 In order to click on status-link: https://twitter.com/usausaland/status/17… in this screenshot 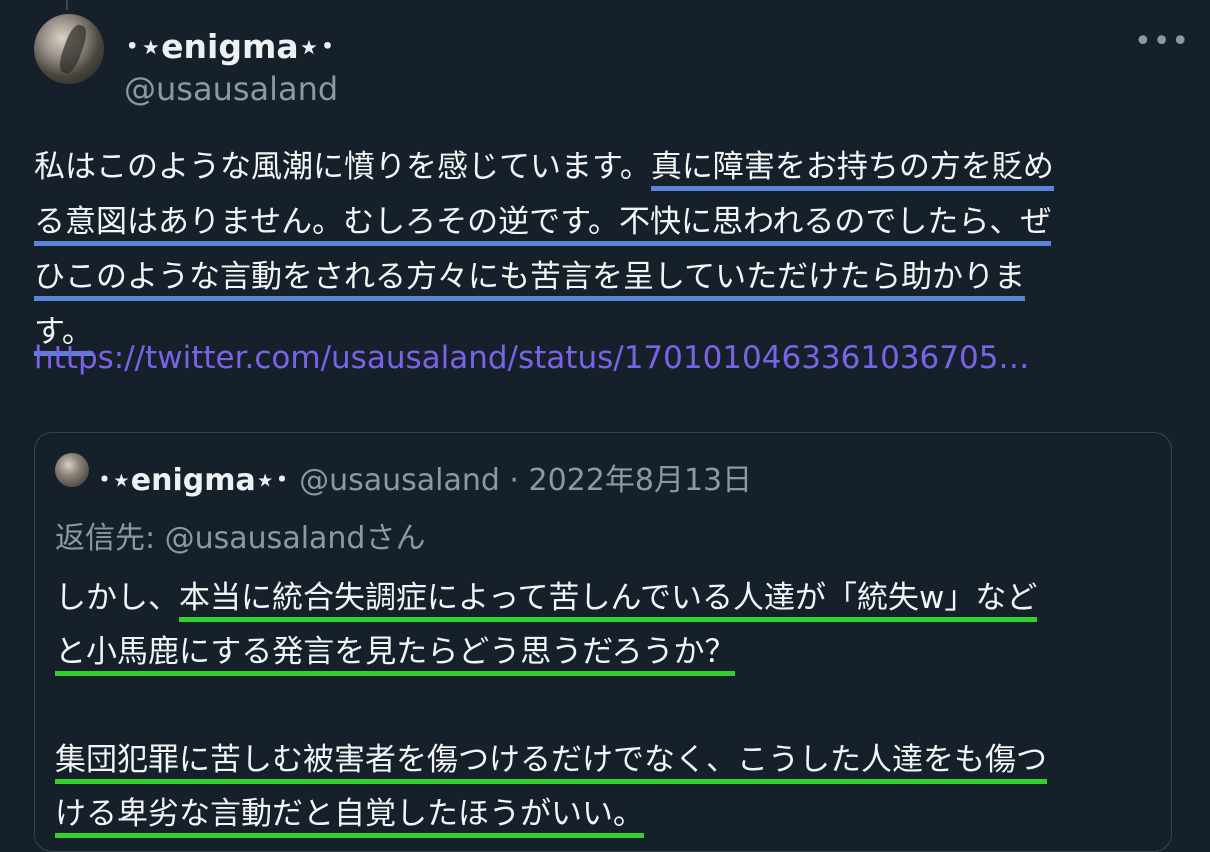, I will do `click(531, 358)`.